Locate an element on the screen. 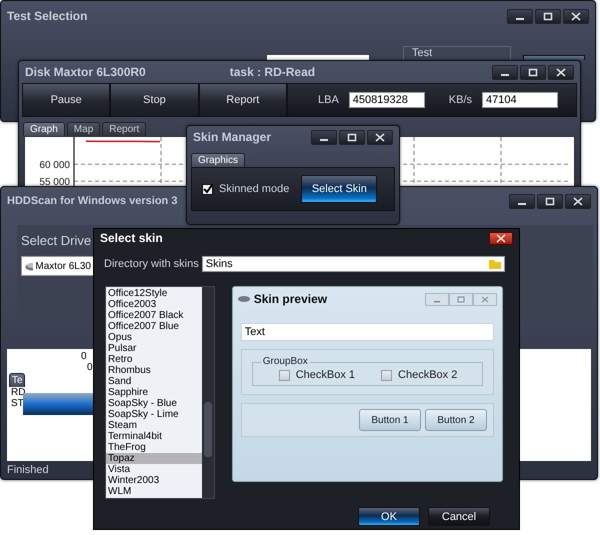  speed-field: 47104 is located at coordinates (520, 100).